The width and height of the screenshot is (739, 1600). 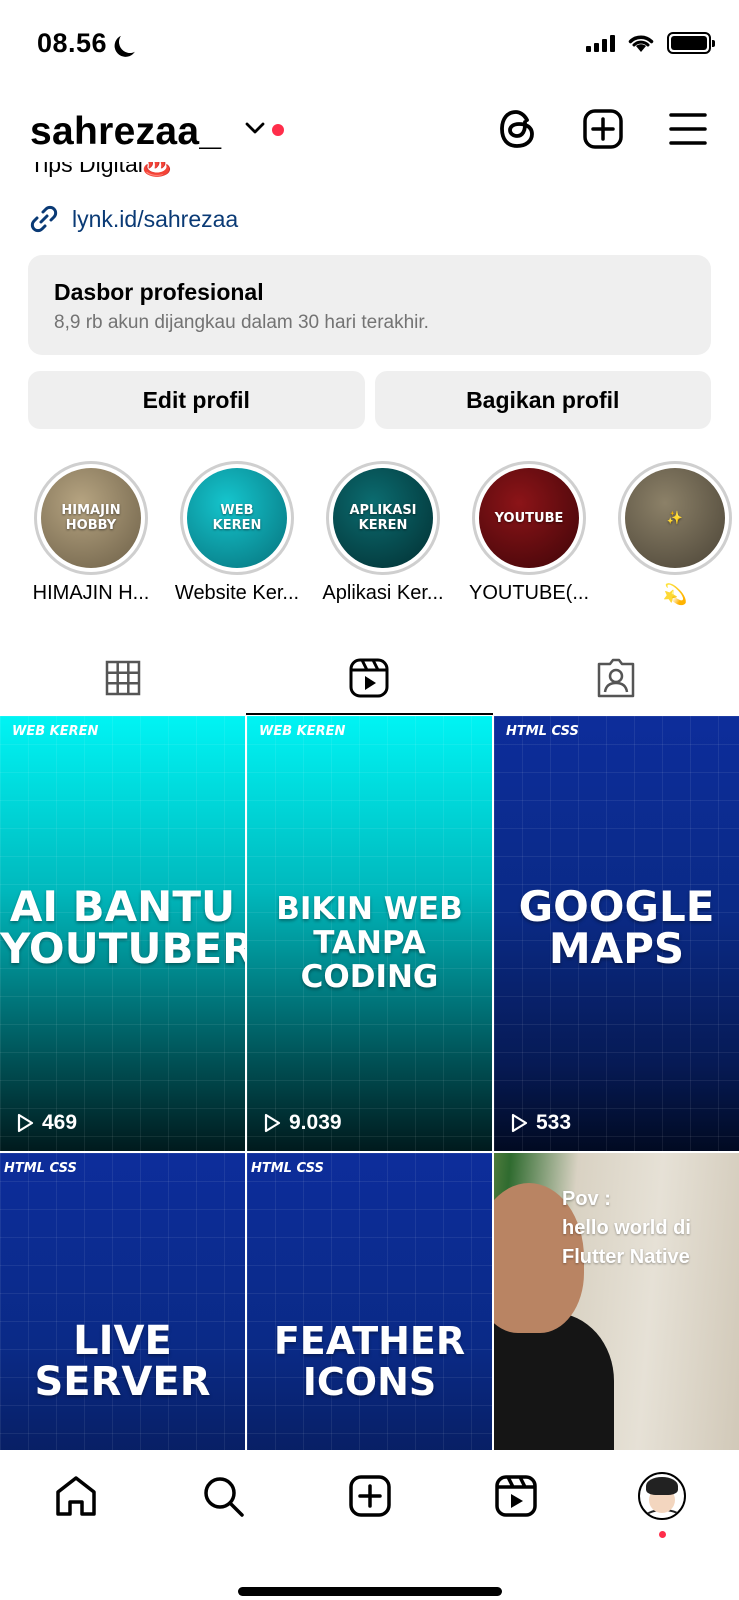 What do you see at coordinates (369, 943) in the screenshot?
I see `reel-title: BIKIN WEB TANPA CODING` at bounding box center [369, 943].